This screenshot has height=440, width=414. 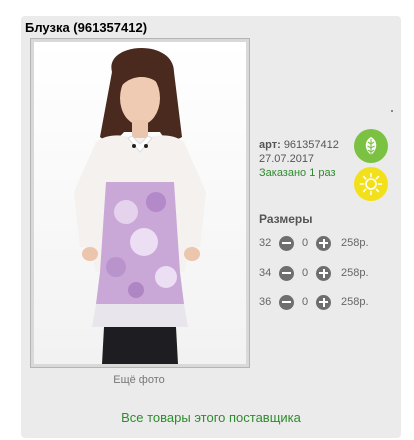 I want to click on article-value: 961357412, so click(x=311, y=145).